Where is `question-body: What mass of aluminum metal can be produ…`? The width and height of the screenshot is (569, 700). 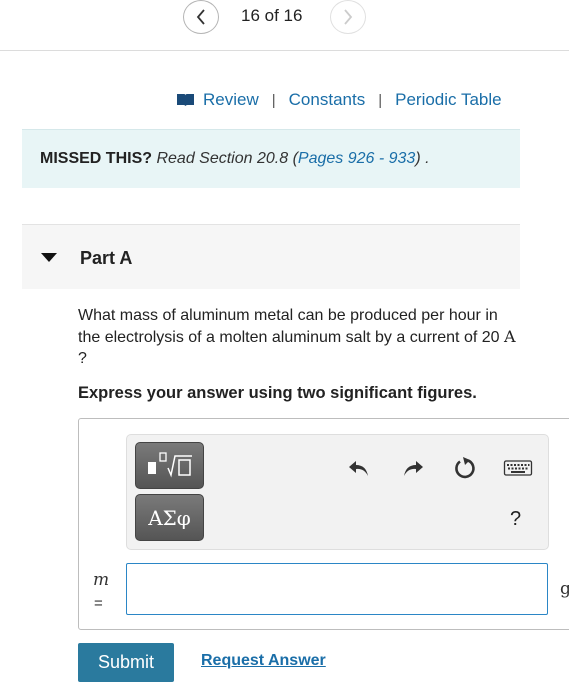 question-body: What mass of aluminum metal can be produ… is located at coordinates (289, 326).